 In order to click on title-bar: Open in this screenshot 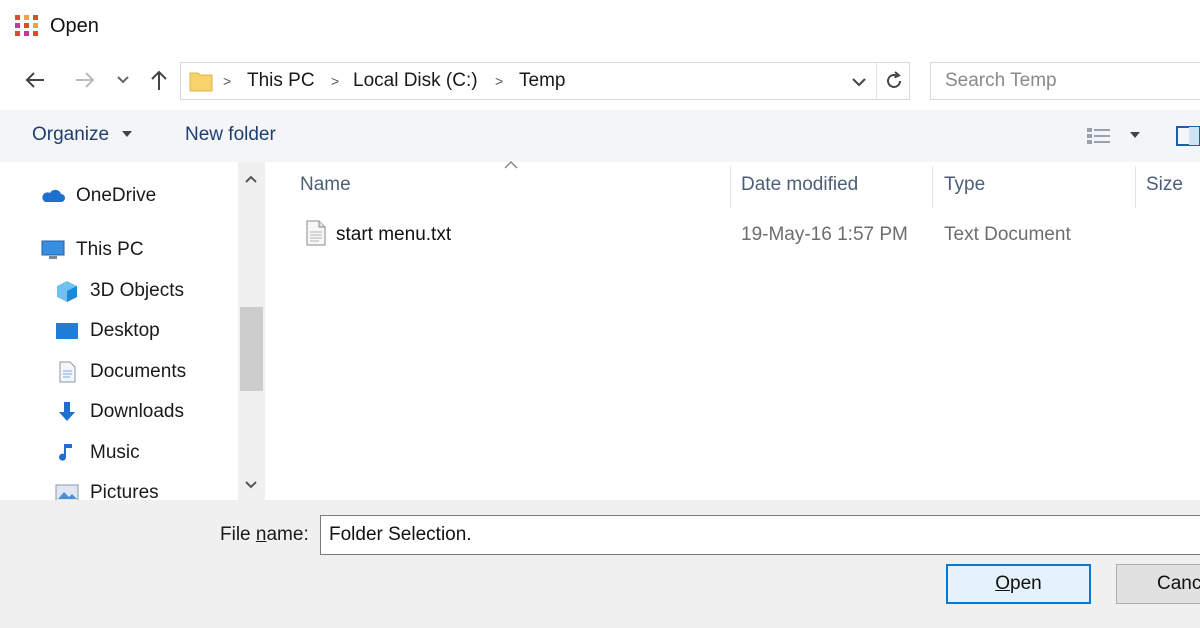, I will do `click(600, 26)`.